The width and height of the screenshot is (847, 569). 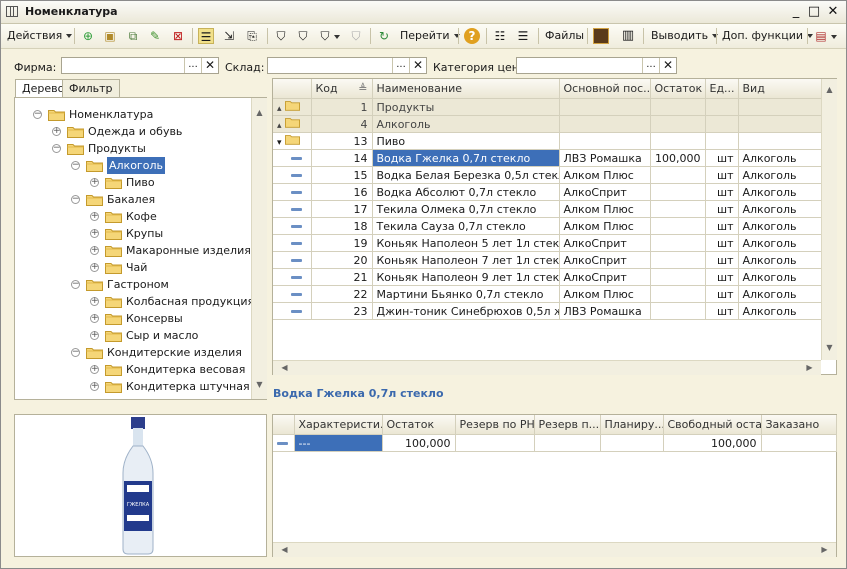 I want to click on tree-node: + Кондитерка весовая, so click(x=132, y=369).